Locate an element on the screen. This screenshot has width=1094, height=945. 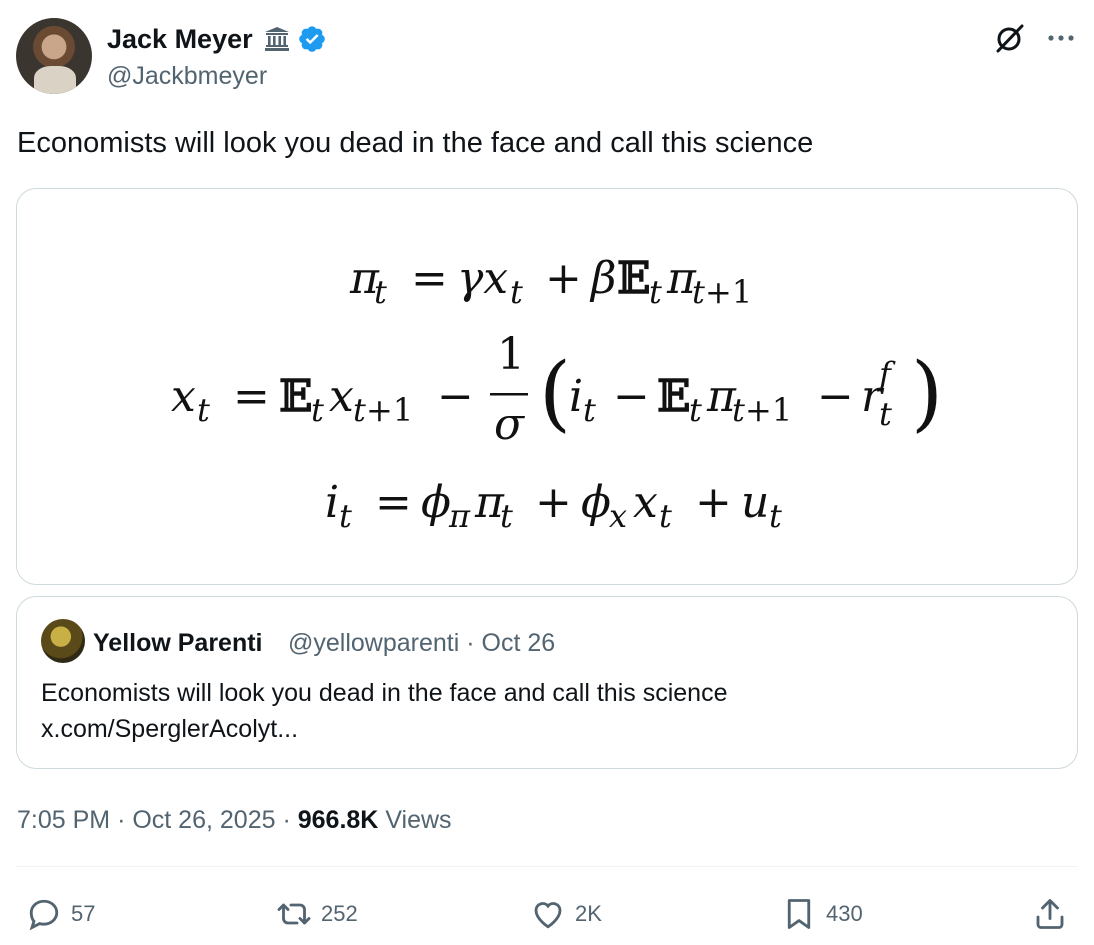
grok-icon is located at coordinates (1010, 38).